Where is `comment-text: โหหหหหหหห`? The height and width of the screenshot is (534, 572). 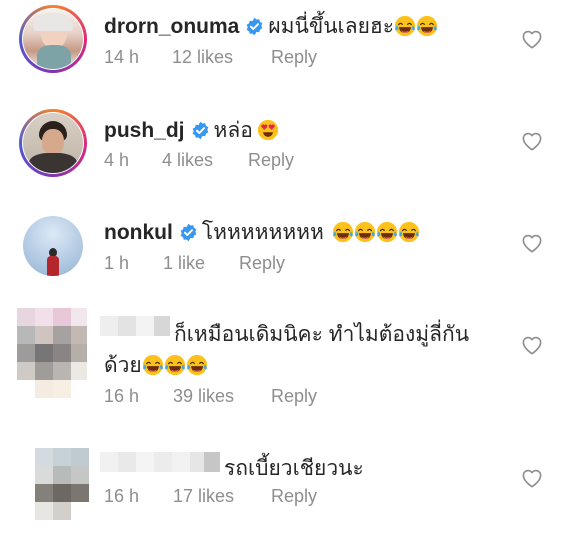
comment-text: โหหหหหหหห is located at coordinates (262, 232).